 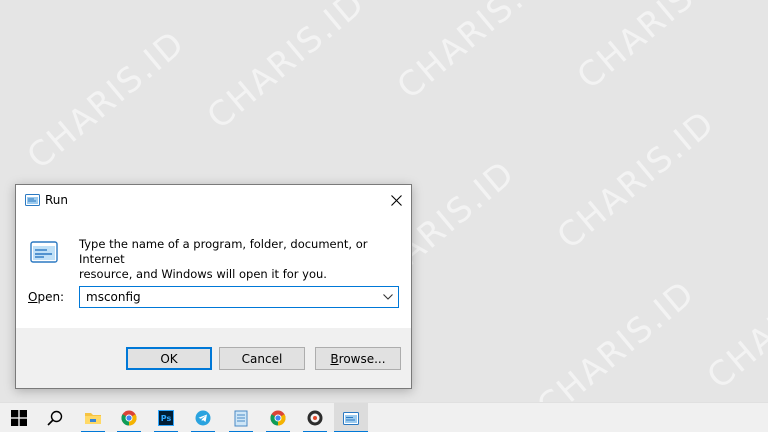 I want to click on media-player-icon, so click(x=315, y=418).